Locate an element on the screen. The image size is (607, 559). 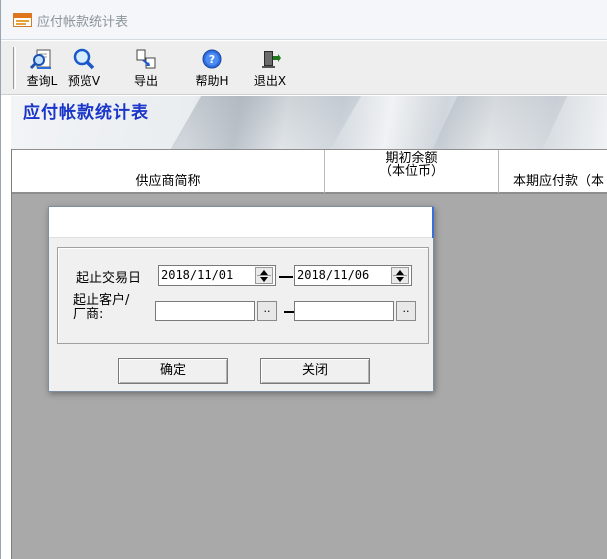
column-header-opening-balance-label: 期初余额 （本位币） is located at coordinates (411, 165).